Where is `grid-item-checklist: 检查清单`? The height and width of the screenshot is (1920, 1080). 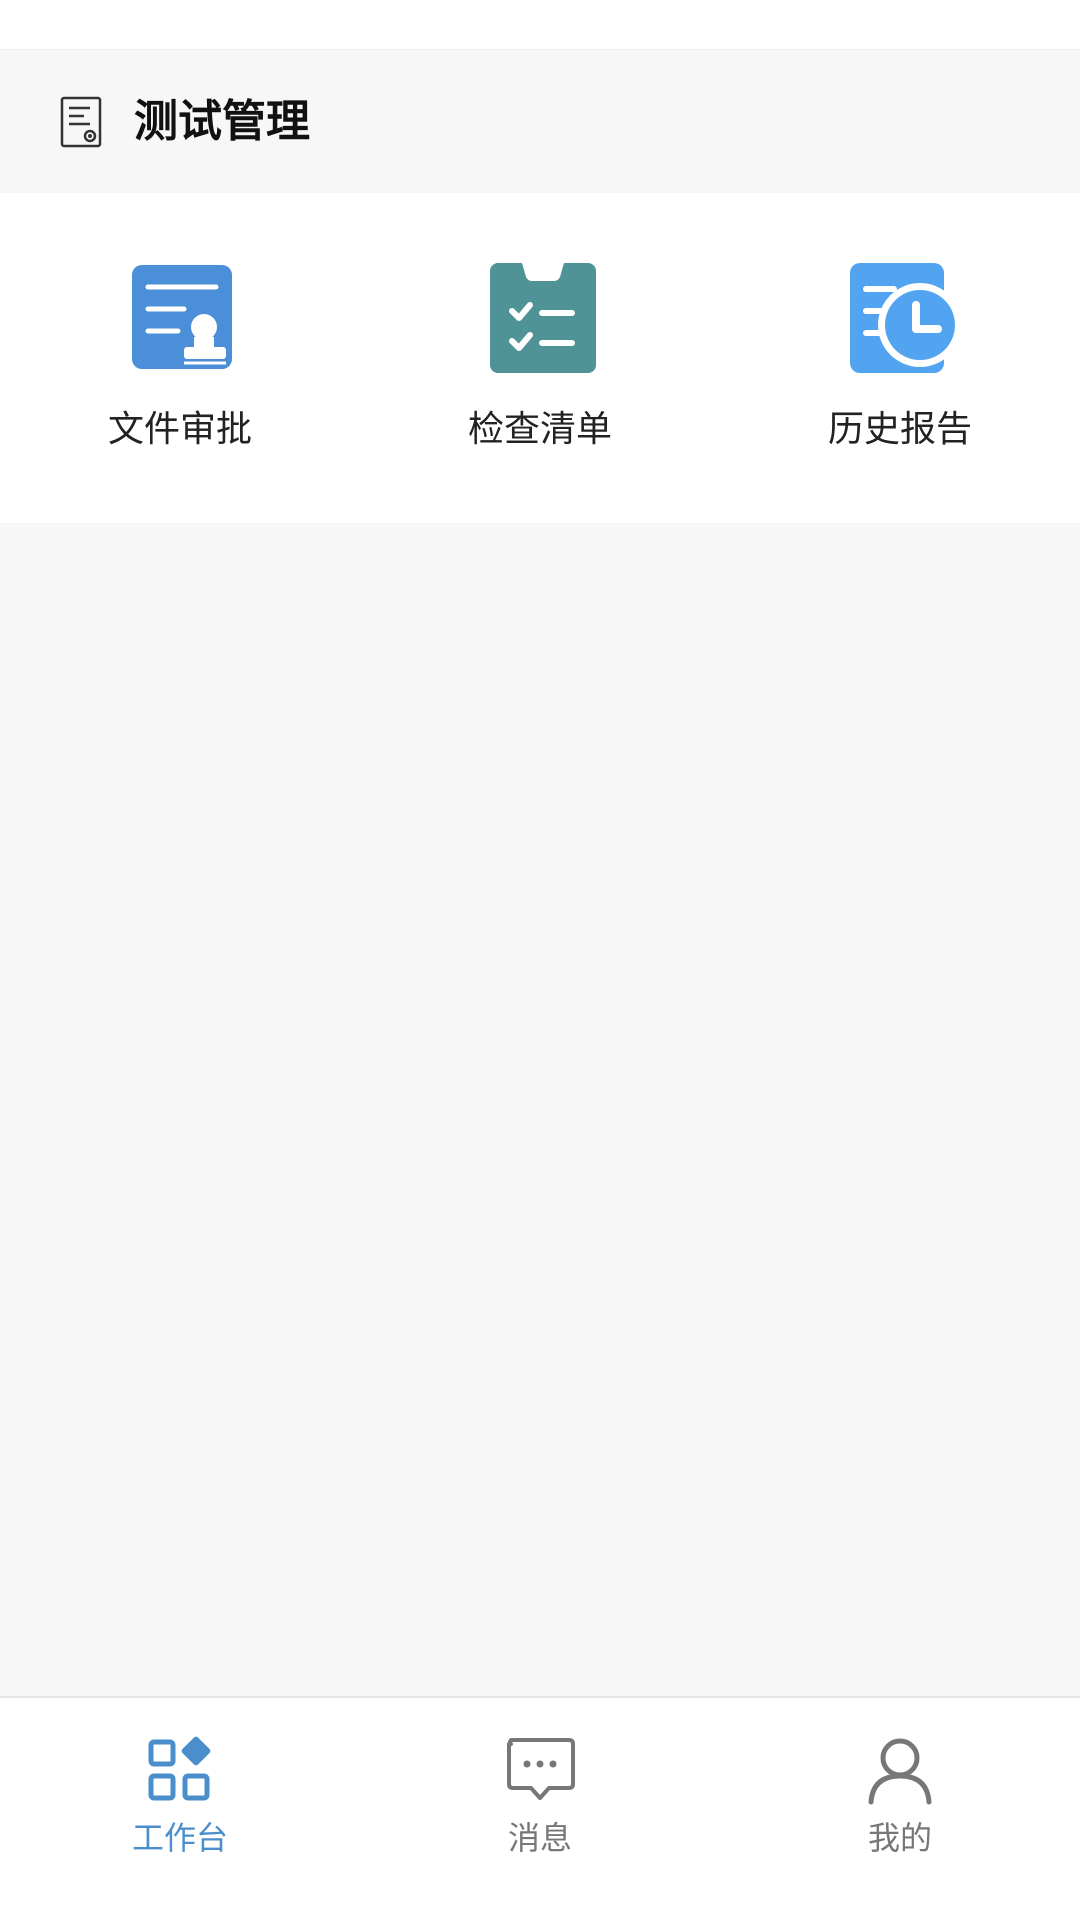 grid-item-checklist: 检查清单 is located at coordinates (540, 358).